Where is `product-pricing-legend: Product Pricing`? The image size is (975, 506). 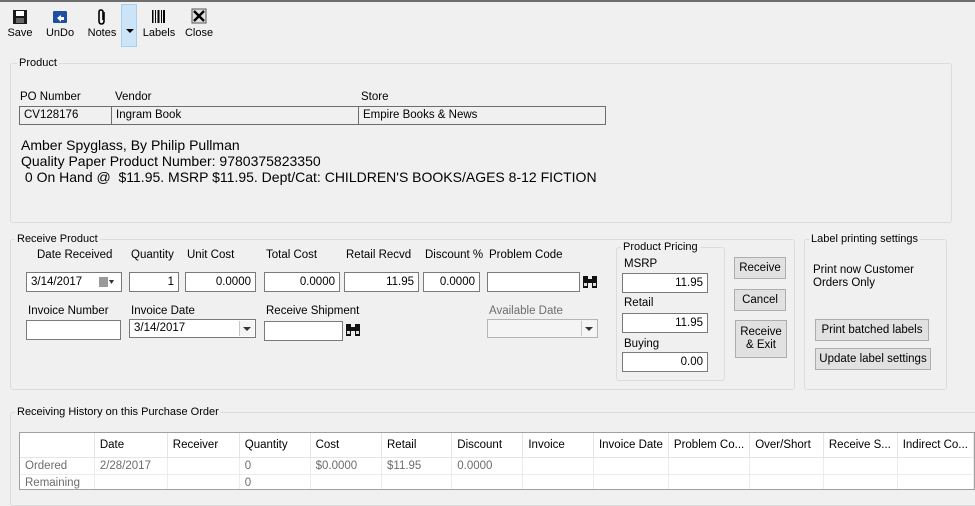 product-pricing-legend: Product Pricing is located at coordinates (660, 247).